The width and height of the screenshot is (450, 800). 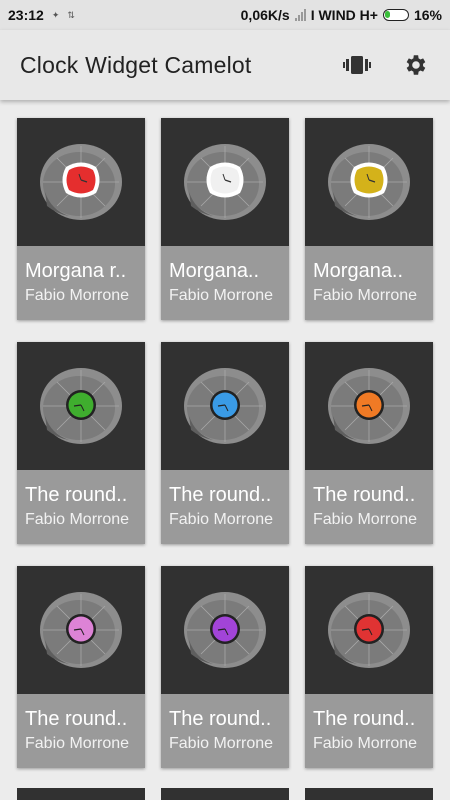 I want to click on sync-icon: ⇅, so click(x=71, y=14).